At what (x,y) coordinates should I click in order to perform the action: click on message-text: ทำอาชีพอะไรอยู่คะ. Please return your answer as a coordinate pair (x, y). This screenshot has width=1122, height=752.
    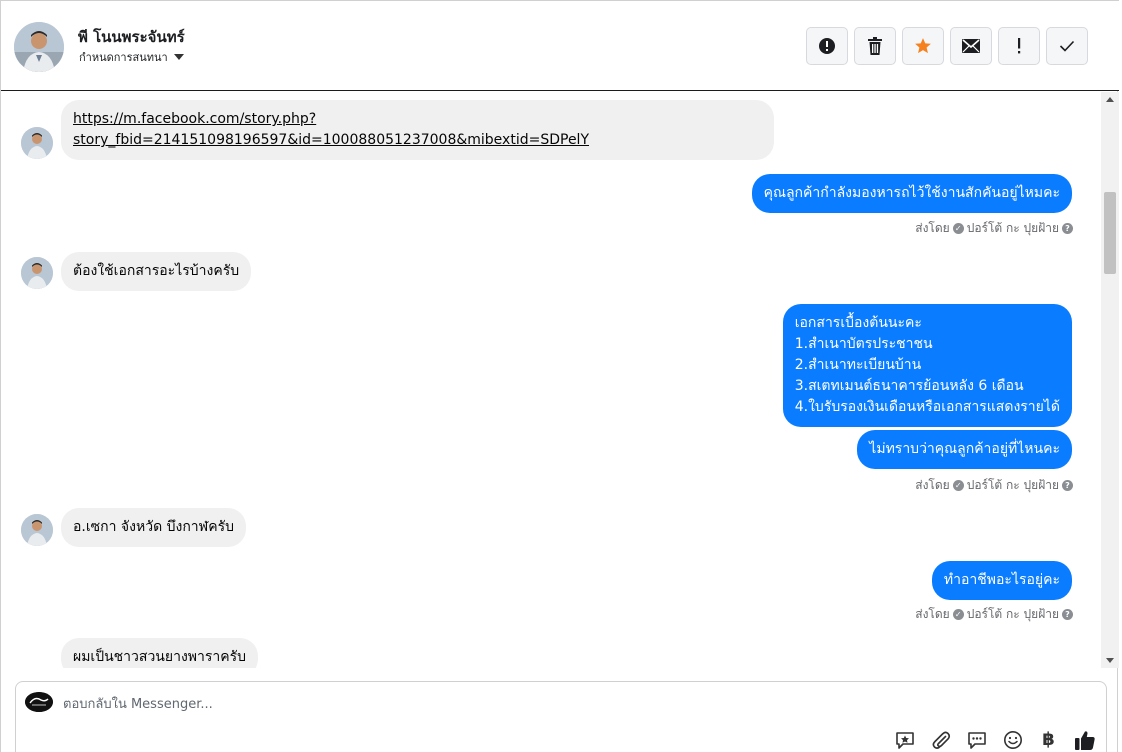
    Looking at the image, I should click on (1001, 580).